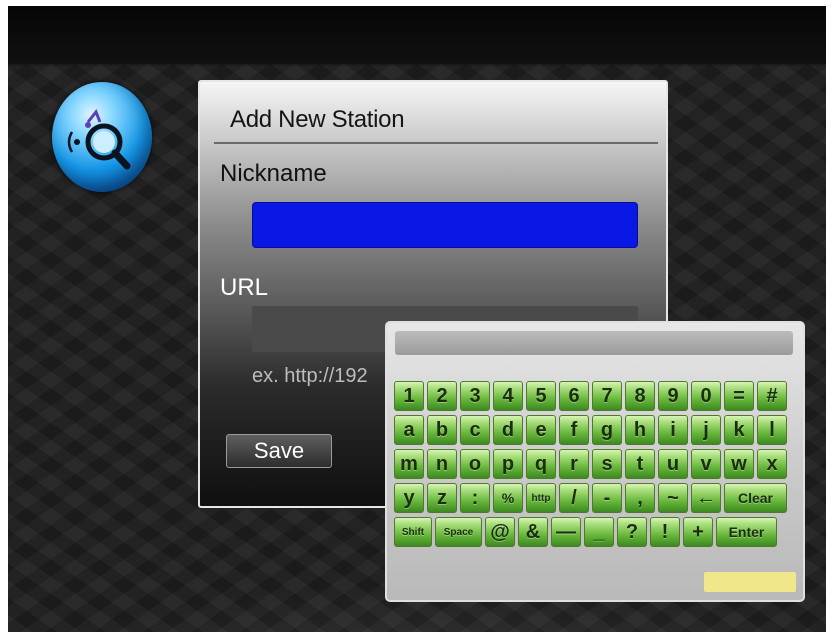 This screenshot has height=637, width=834. Describe the element at coordinates (475, 396) in the screenshot. I see `key-3: 3` at that location.